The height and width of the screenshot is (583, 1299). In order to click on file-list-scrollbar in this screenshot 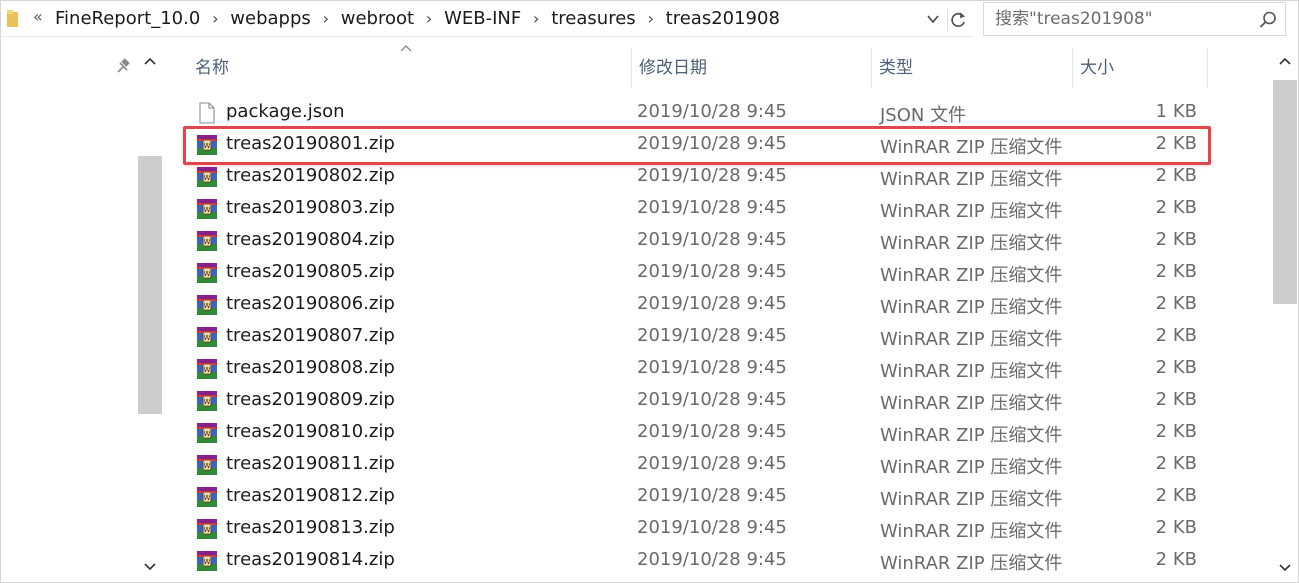, I will do `click(1285, 313)`.